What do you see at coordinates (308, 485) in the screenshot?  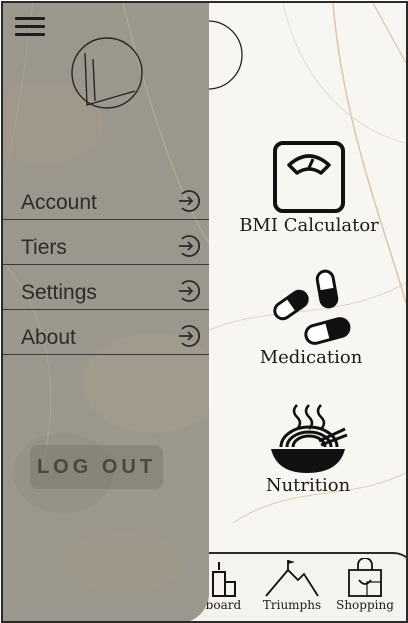 I see `nutrition-label: Nutrition` at bounding box center [308, 485].